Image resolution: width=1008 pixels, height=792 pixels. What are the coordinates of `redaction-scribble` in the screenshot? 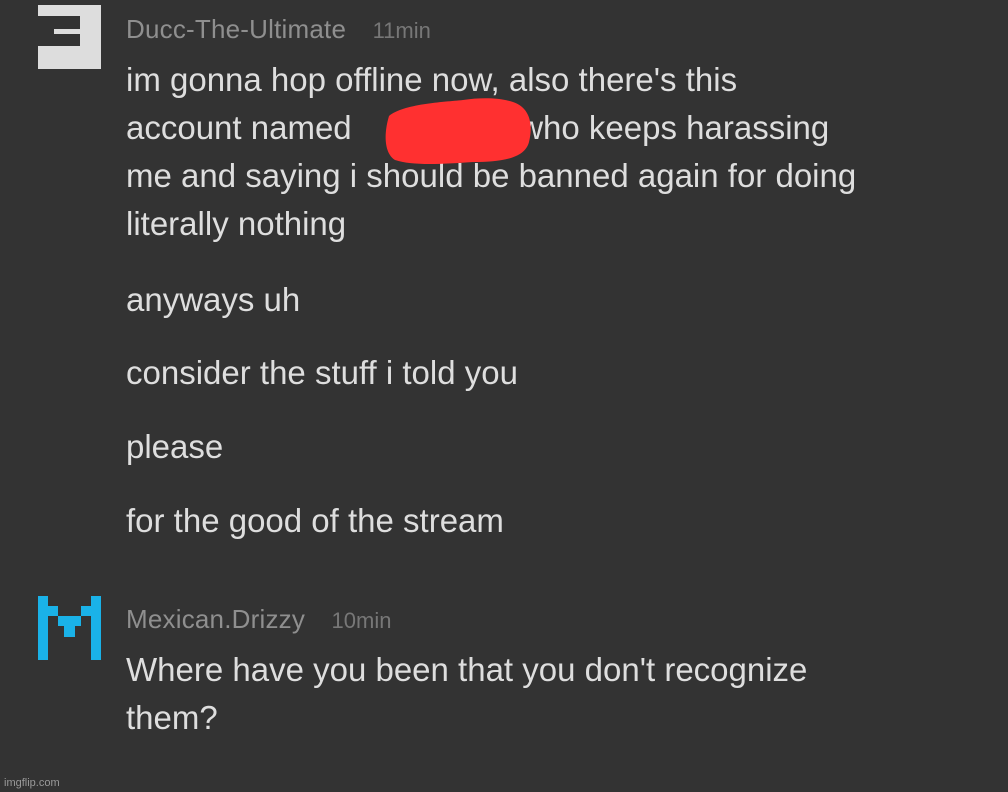 It's located at (458, 131).